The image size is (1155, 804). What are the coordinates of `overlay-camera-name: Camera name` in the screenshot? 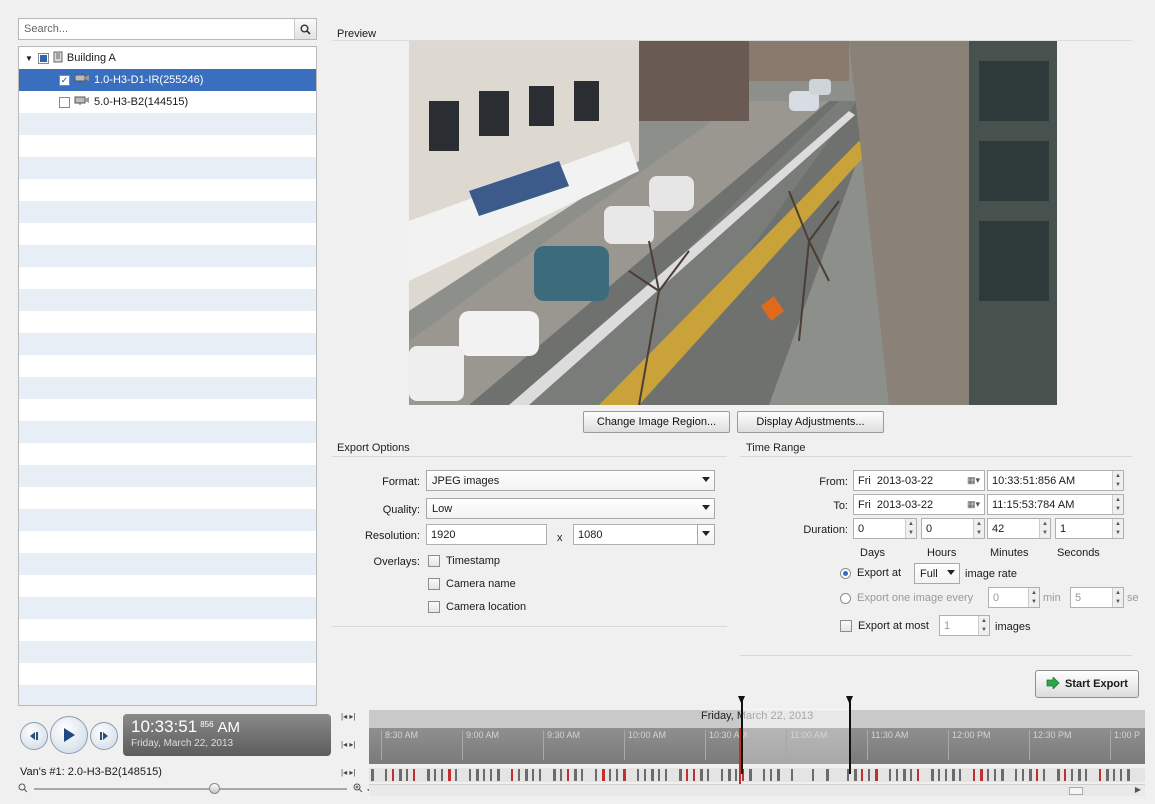 It's located at (472, 584).